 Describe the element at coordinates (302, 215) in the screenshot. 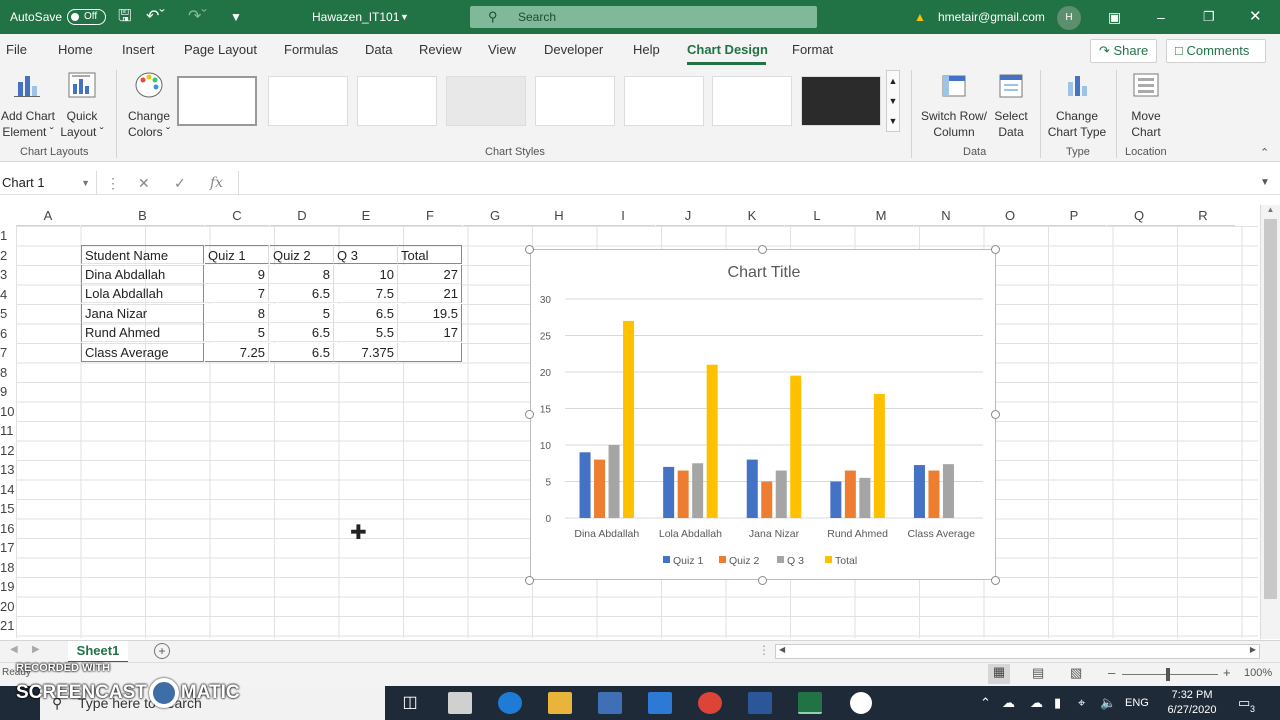

I see `column-header-d: D` at that location.